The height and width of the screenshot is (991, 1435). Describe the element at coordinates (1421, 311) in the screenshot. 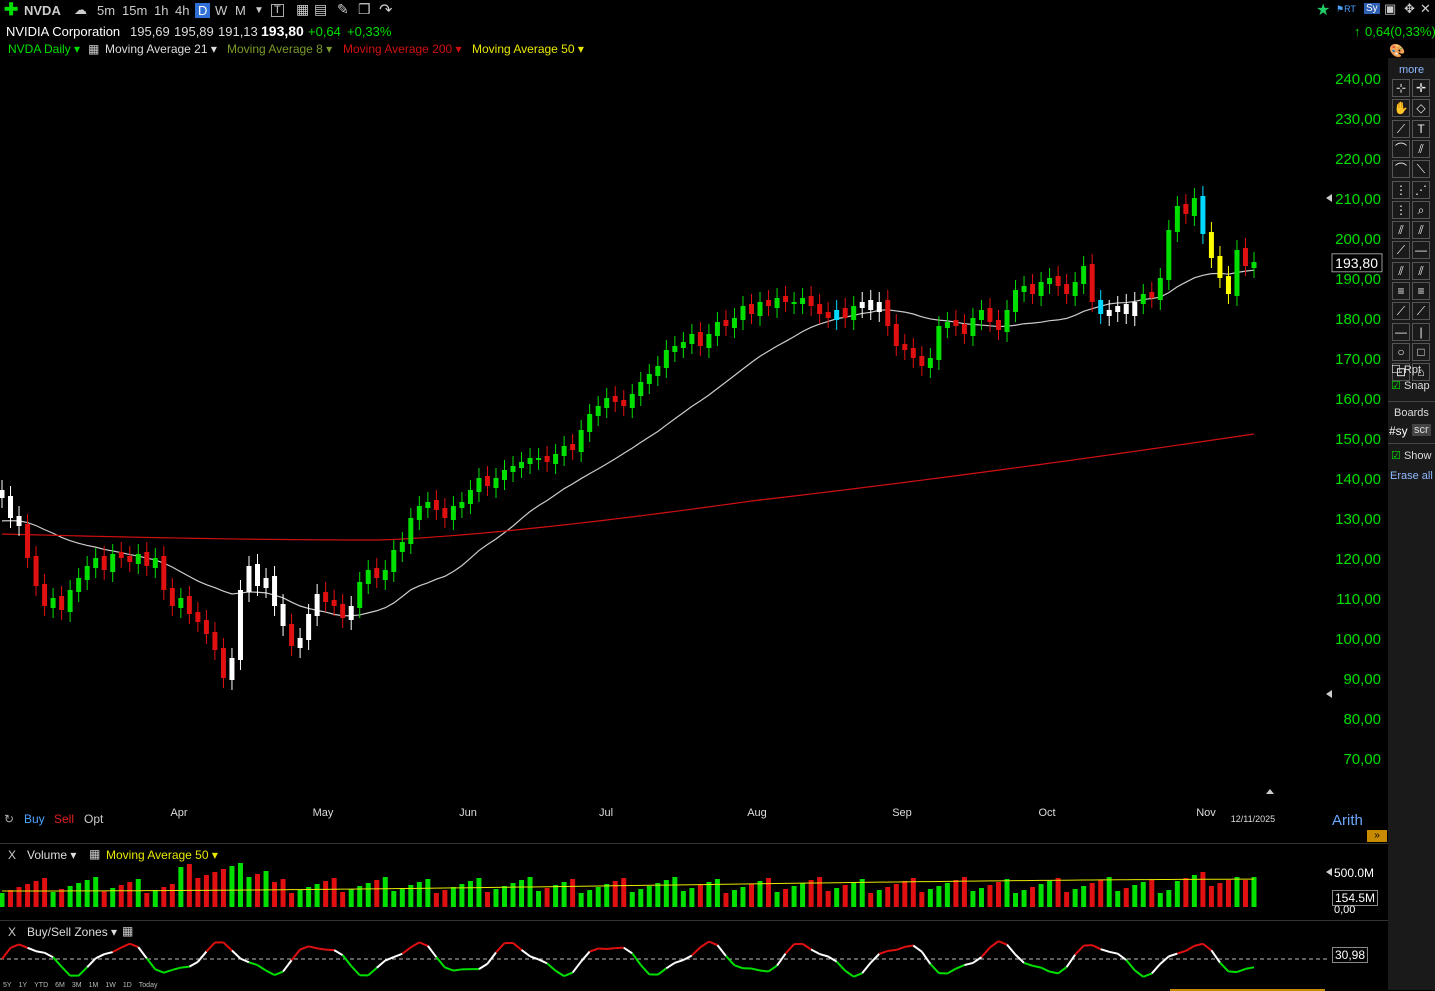

I see `segment-2-icon: ⟋` at that location.